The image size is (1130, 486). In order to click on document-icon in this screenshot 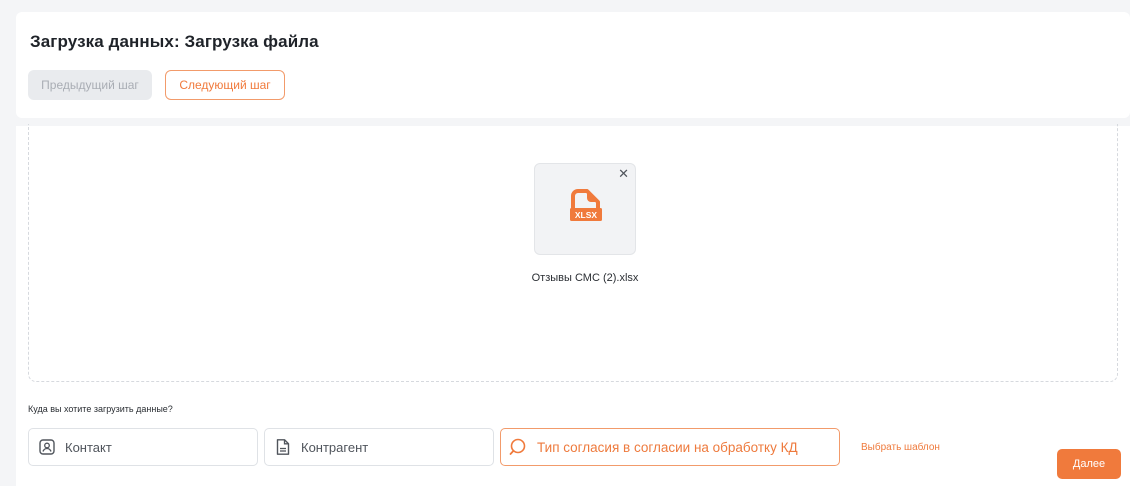, I will do `click(283, 447)`.